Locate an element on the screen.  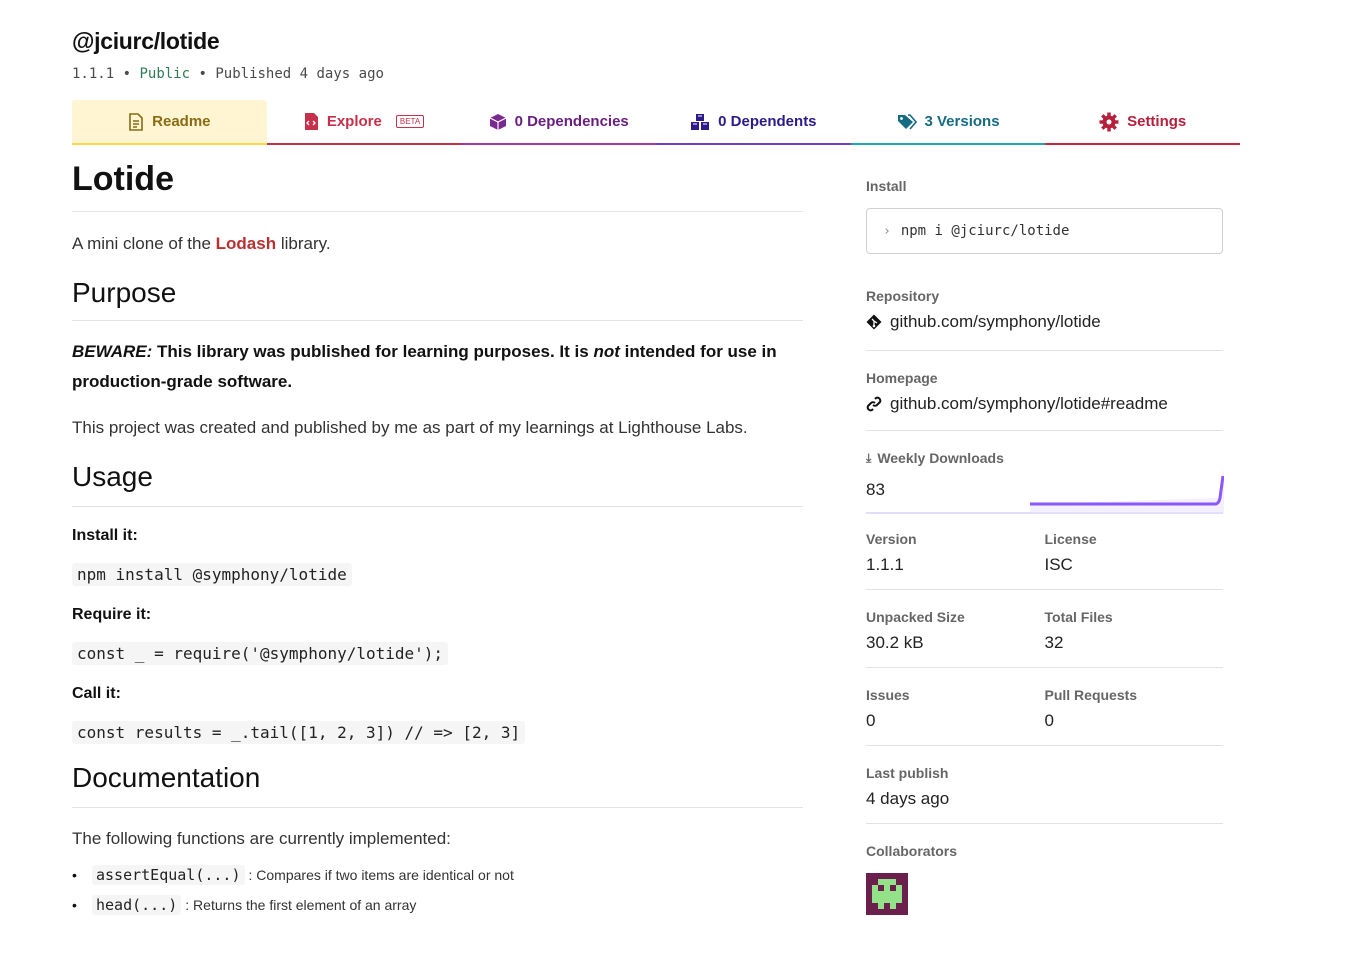
install-code: npm install @symphony/lotide is located at coordinates (212, 574).